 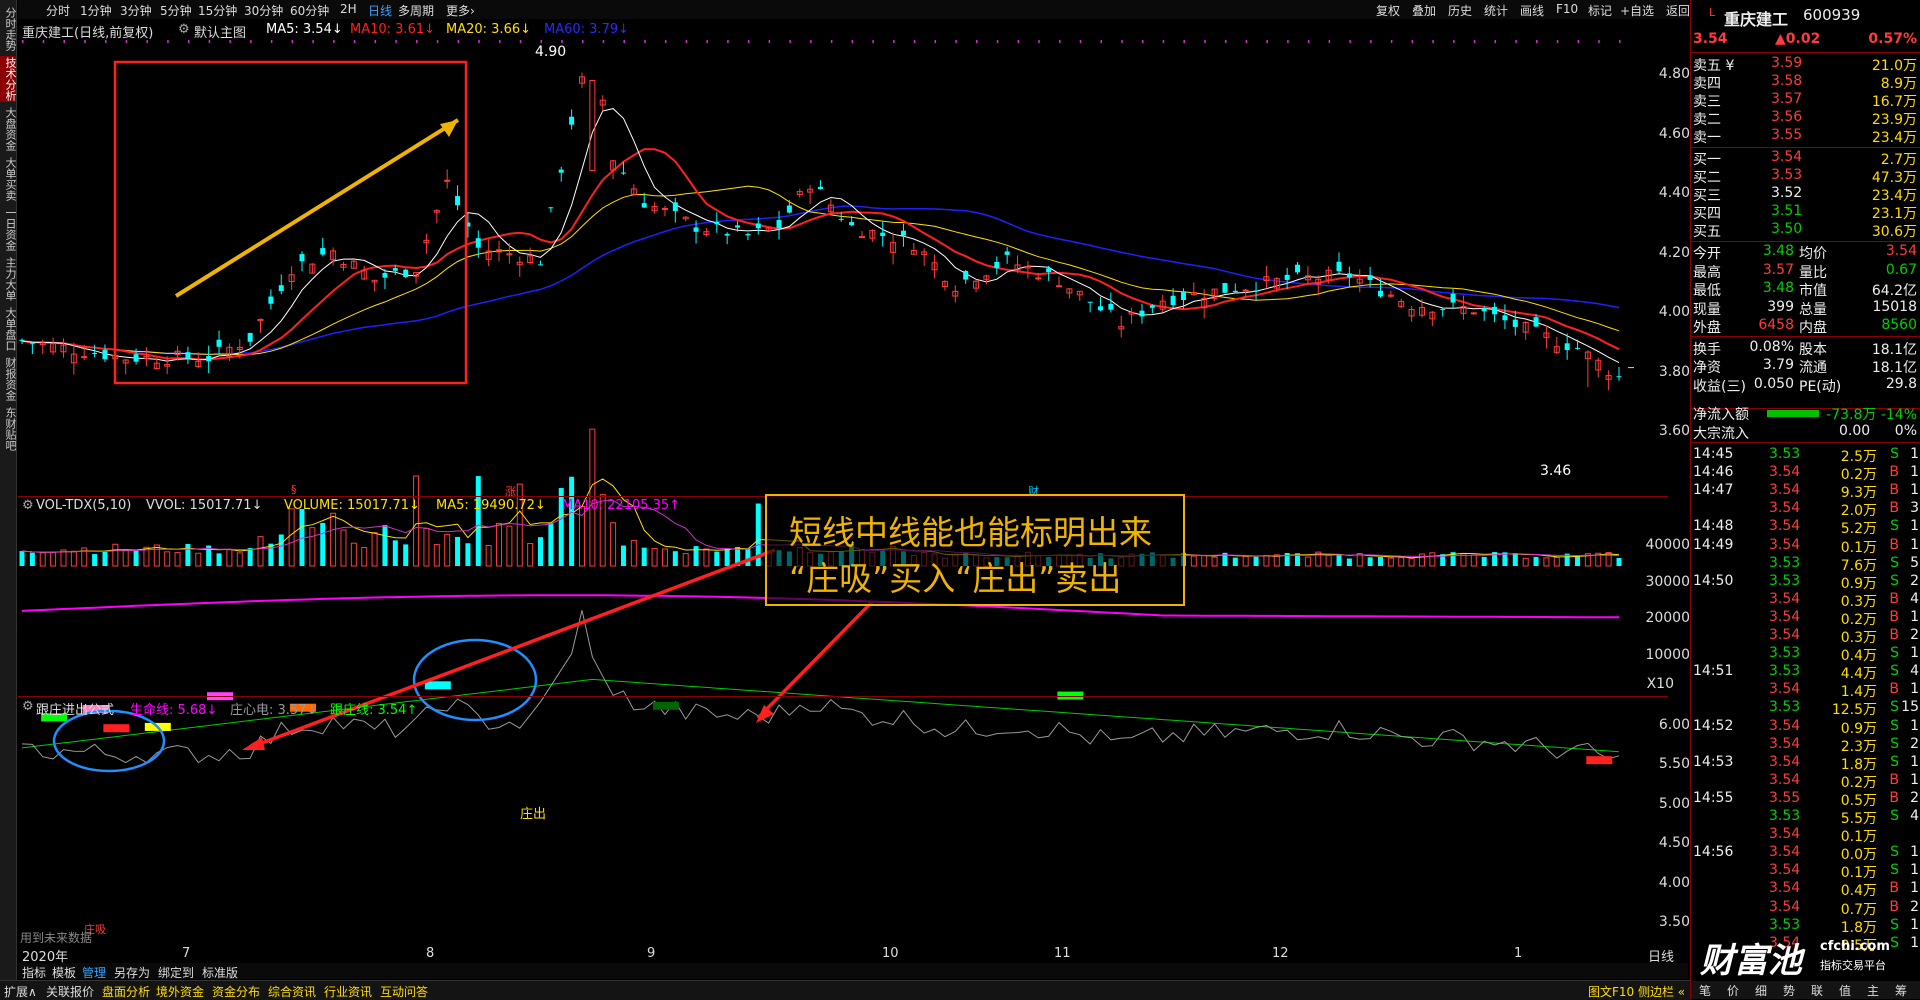 What do you see at coordinates (96, 10) in the screenshot?
I see `period-1min: 1分钟` at bounding box center [96, 10].